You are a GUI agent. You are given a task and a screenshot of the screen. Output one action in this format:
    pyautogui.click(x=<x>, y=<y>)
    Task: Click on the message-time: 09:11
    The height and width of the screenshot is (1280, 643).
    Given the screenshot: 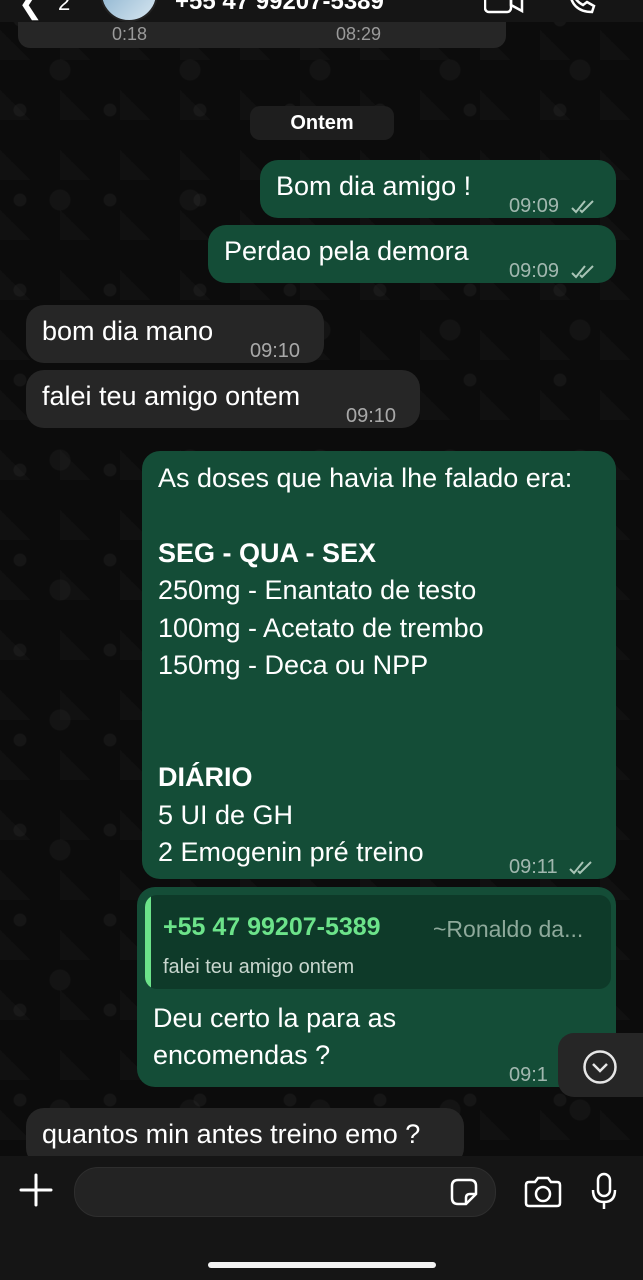 What is the action you would take?
    pyautogui.click(x=553, y=867)
    